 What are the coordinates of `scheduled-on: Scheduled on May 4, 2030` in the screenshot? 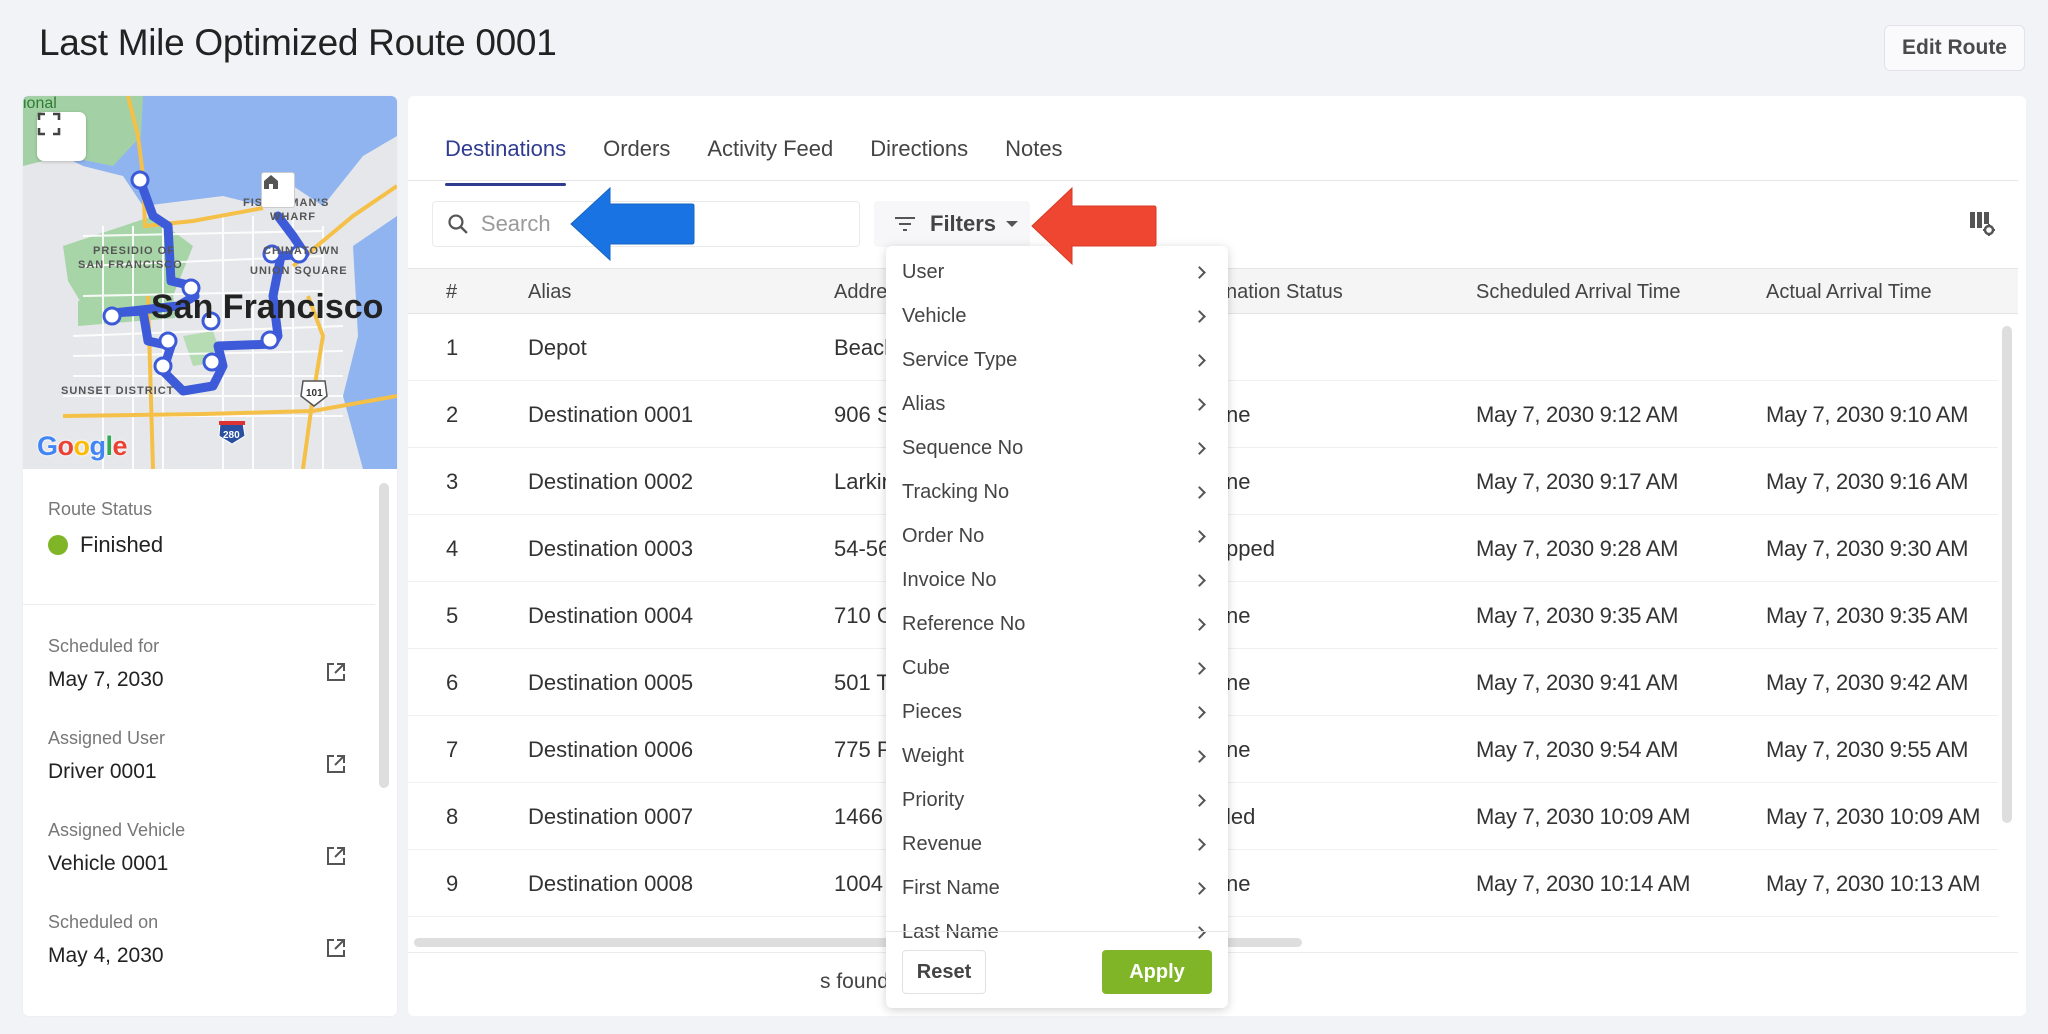 It's located at (208, 940).